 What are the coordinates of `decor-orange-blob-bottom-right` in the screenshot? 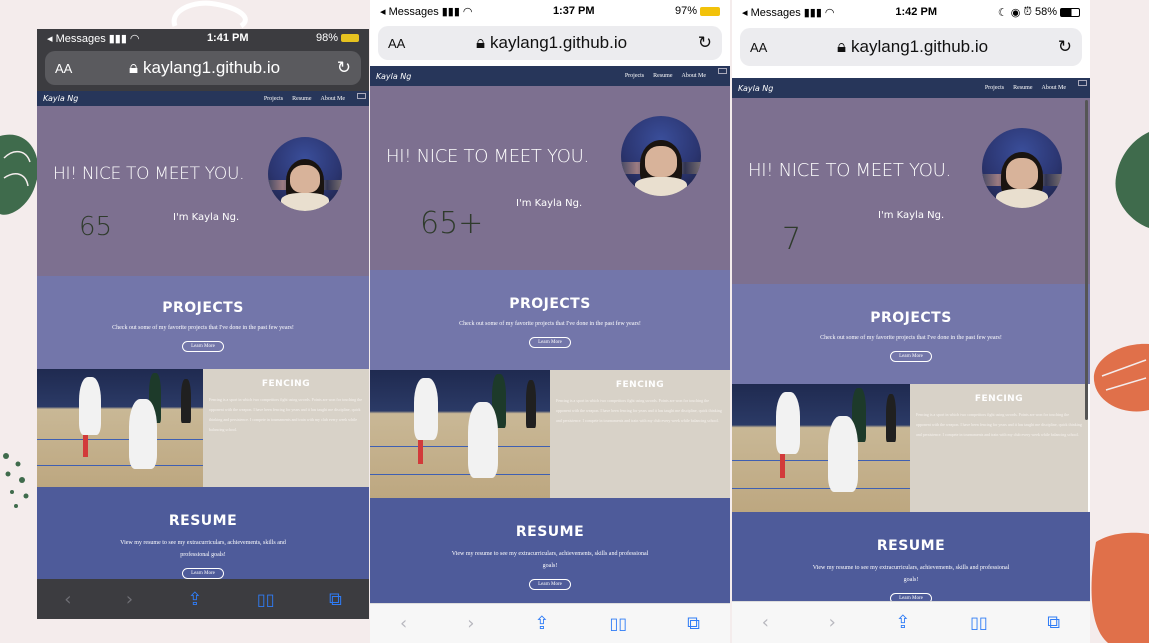 It's located at (1120, 587).